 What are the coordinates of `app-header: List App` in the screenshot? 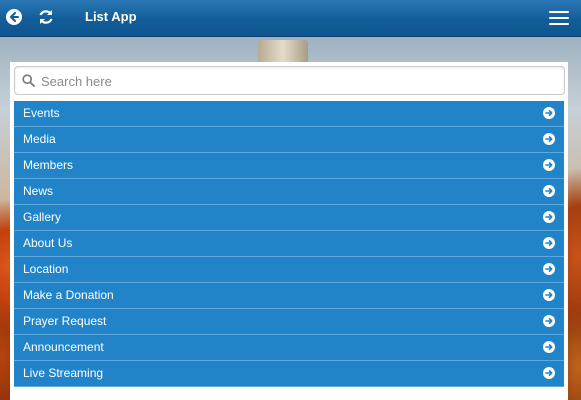 It's located at (290, 18).